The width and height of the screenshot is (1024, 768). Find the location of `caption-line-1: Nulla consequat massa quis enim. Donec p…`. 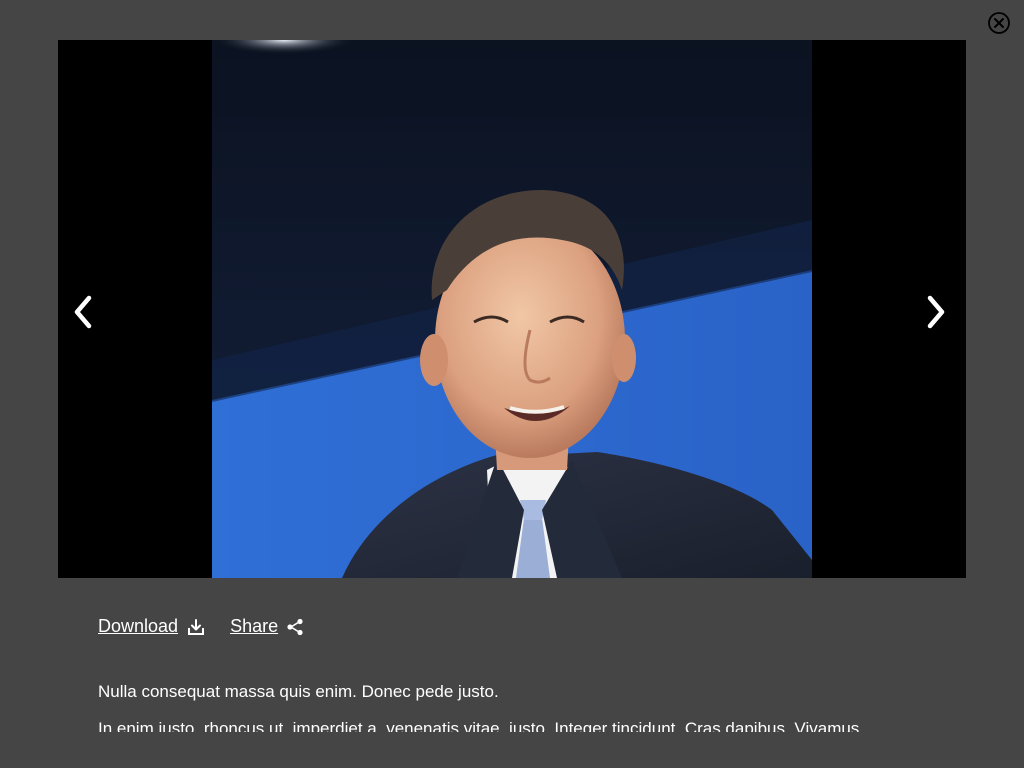

caption-line-1: Nulla consequat massa quis enim. Donec p… is located at coordinates (298, 691).